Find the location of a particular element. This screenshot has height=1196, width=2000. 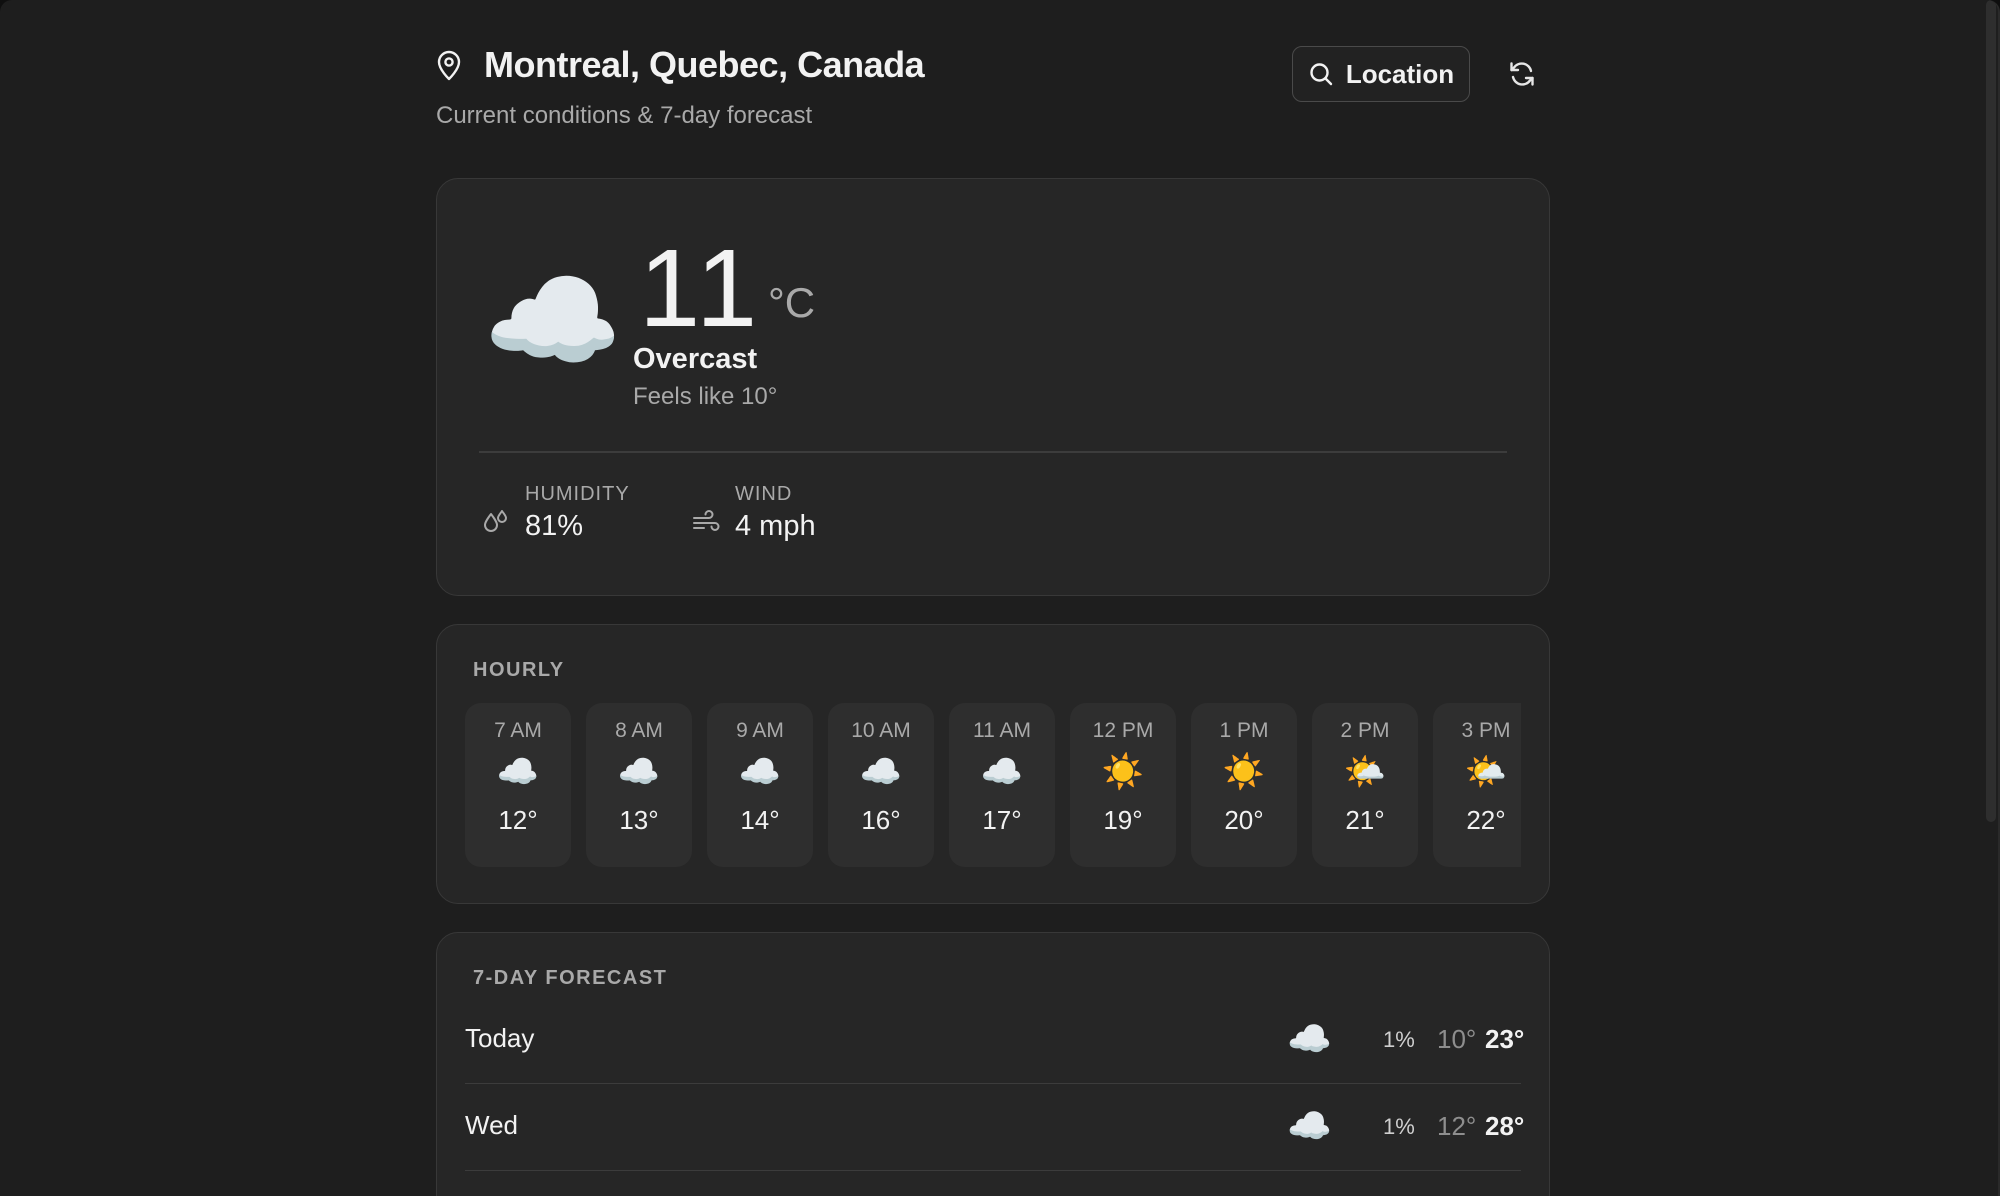

humidity-stat: HUMIDITY 81% is located at coordinates (555, 513).